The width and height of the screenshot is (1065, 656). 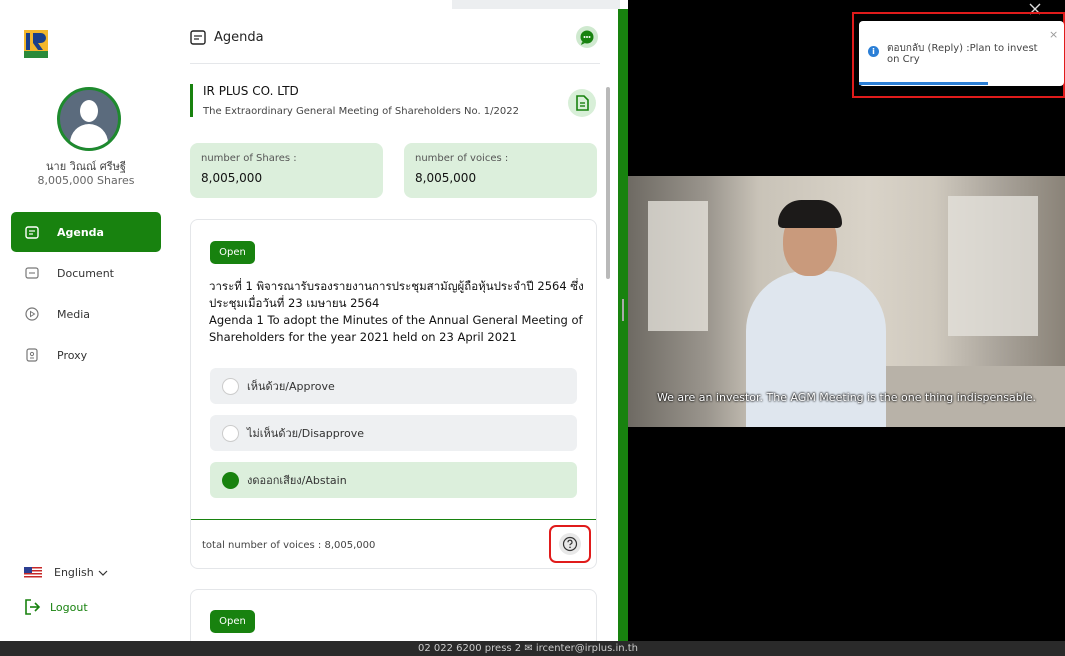 I want to click on question-icon, so click(x=570, y=544).